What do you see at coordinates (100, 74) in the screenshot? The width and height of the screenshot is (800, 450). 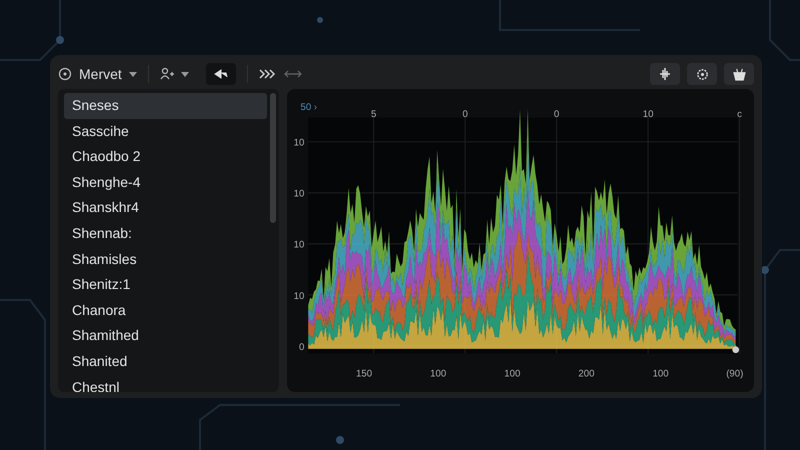 I see `title-dropdown: Mervet` at bounding box center [100, 74].